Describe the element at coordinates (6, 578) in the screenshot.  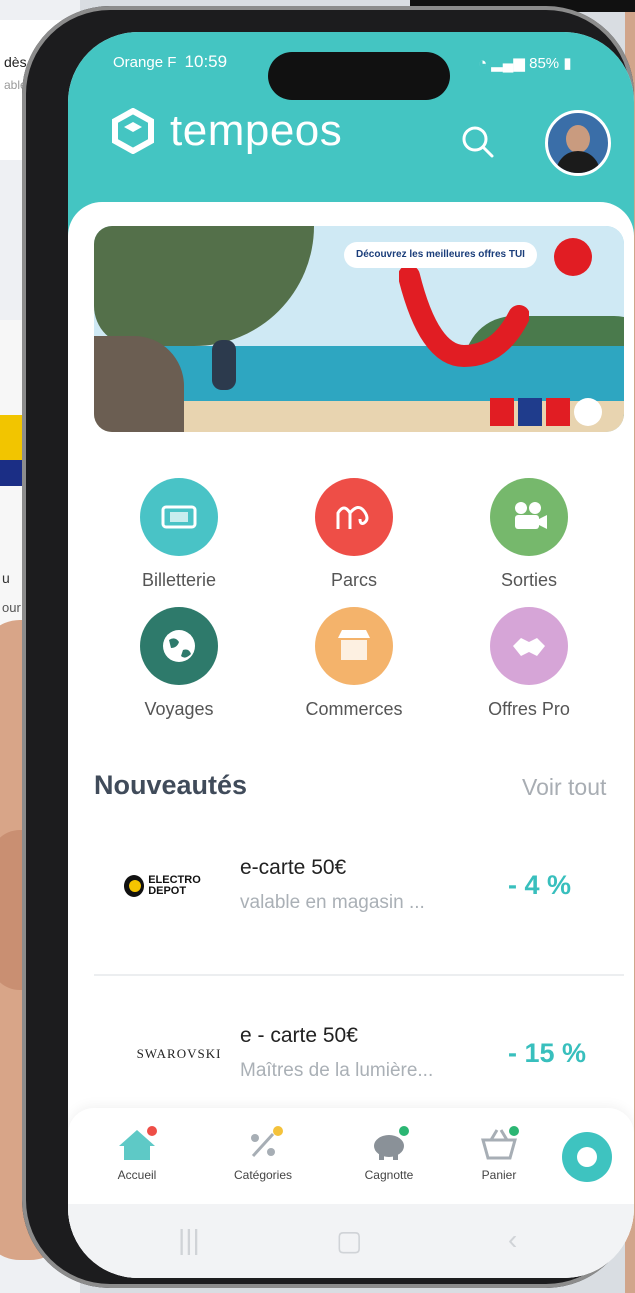
I see `background-text: u` at that location.